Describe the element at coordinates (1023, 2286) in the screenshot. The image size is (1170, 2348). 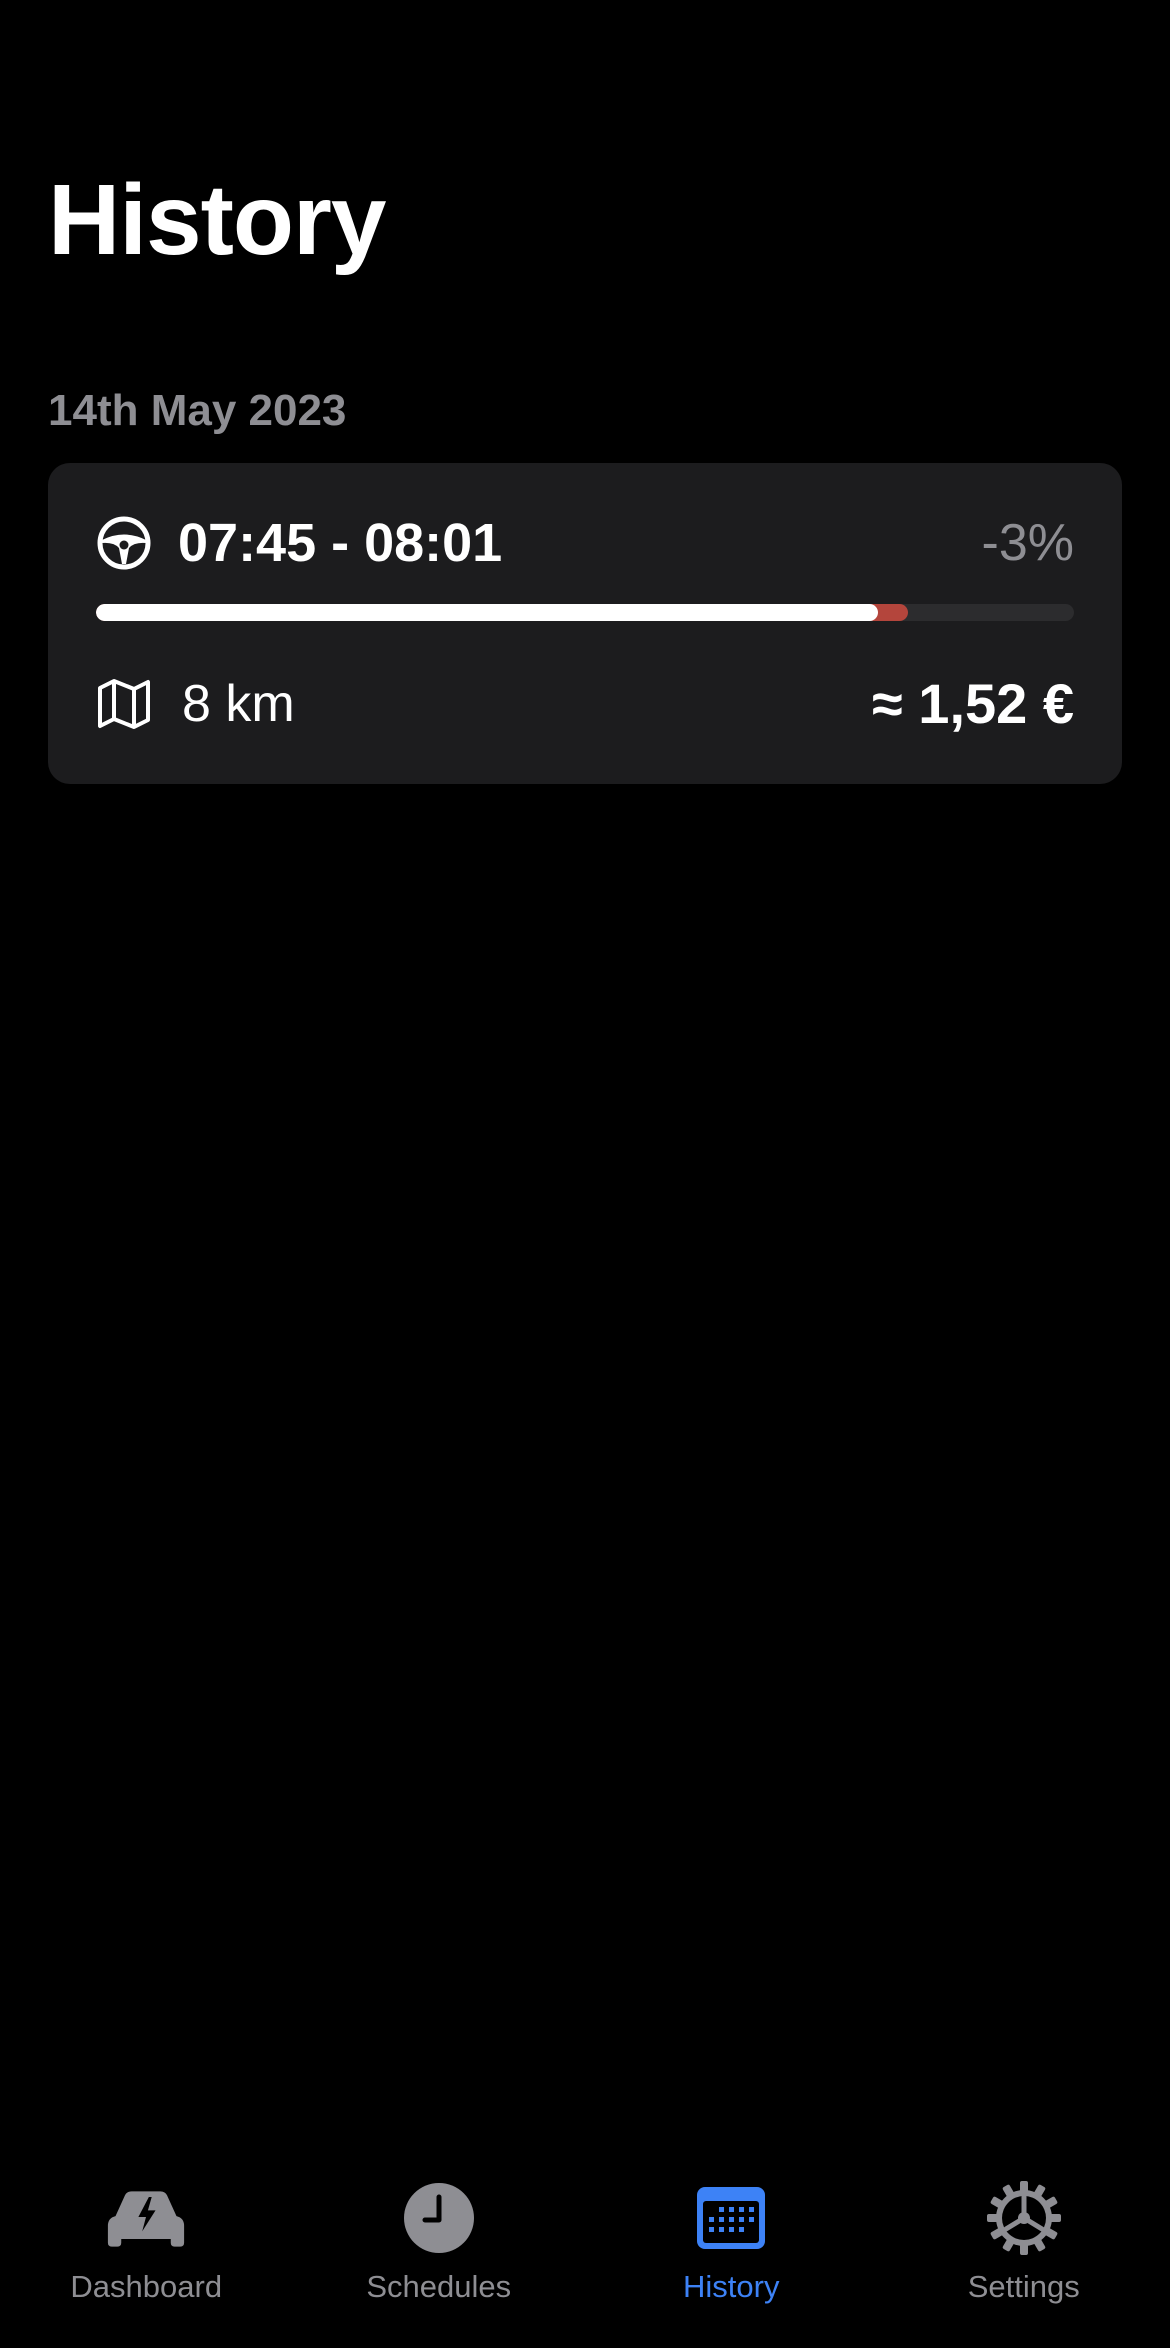
I see `tab-label: Settings` at that location.